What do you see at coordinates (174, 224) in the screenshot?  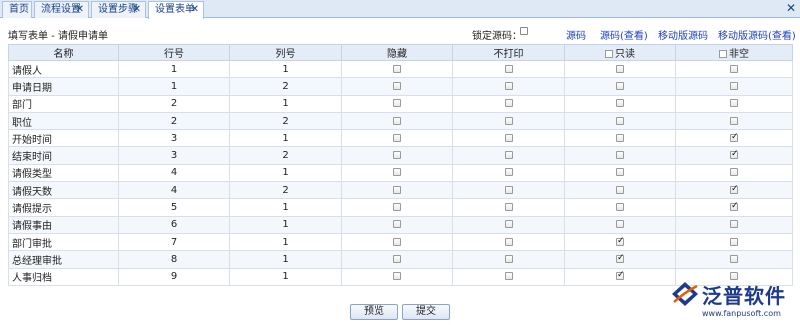 I see `row-number-cell: 6` at bounding box center [174, 224].